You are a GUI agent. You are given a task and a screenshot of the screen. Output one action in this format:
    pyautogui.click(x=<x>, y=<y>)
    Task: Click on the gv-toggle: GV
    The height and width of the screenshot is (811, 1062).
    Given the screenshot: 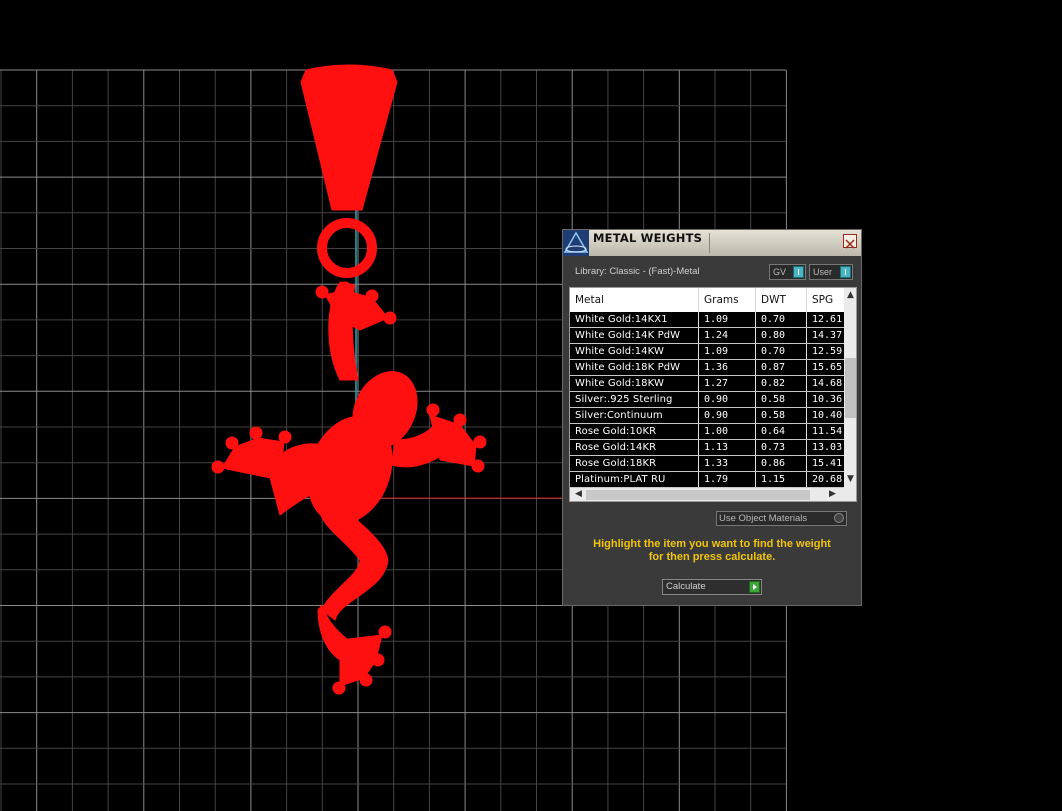 What is the action you would take?
    pyautogui.click(x=787, y=272)
    